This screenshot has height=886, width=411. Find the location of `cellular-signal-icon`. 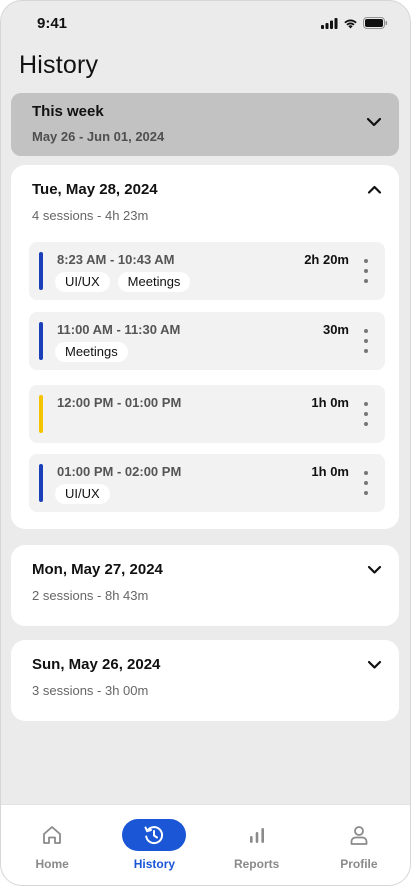

cellular-signal-icon is located at coordinates (329, 23).